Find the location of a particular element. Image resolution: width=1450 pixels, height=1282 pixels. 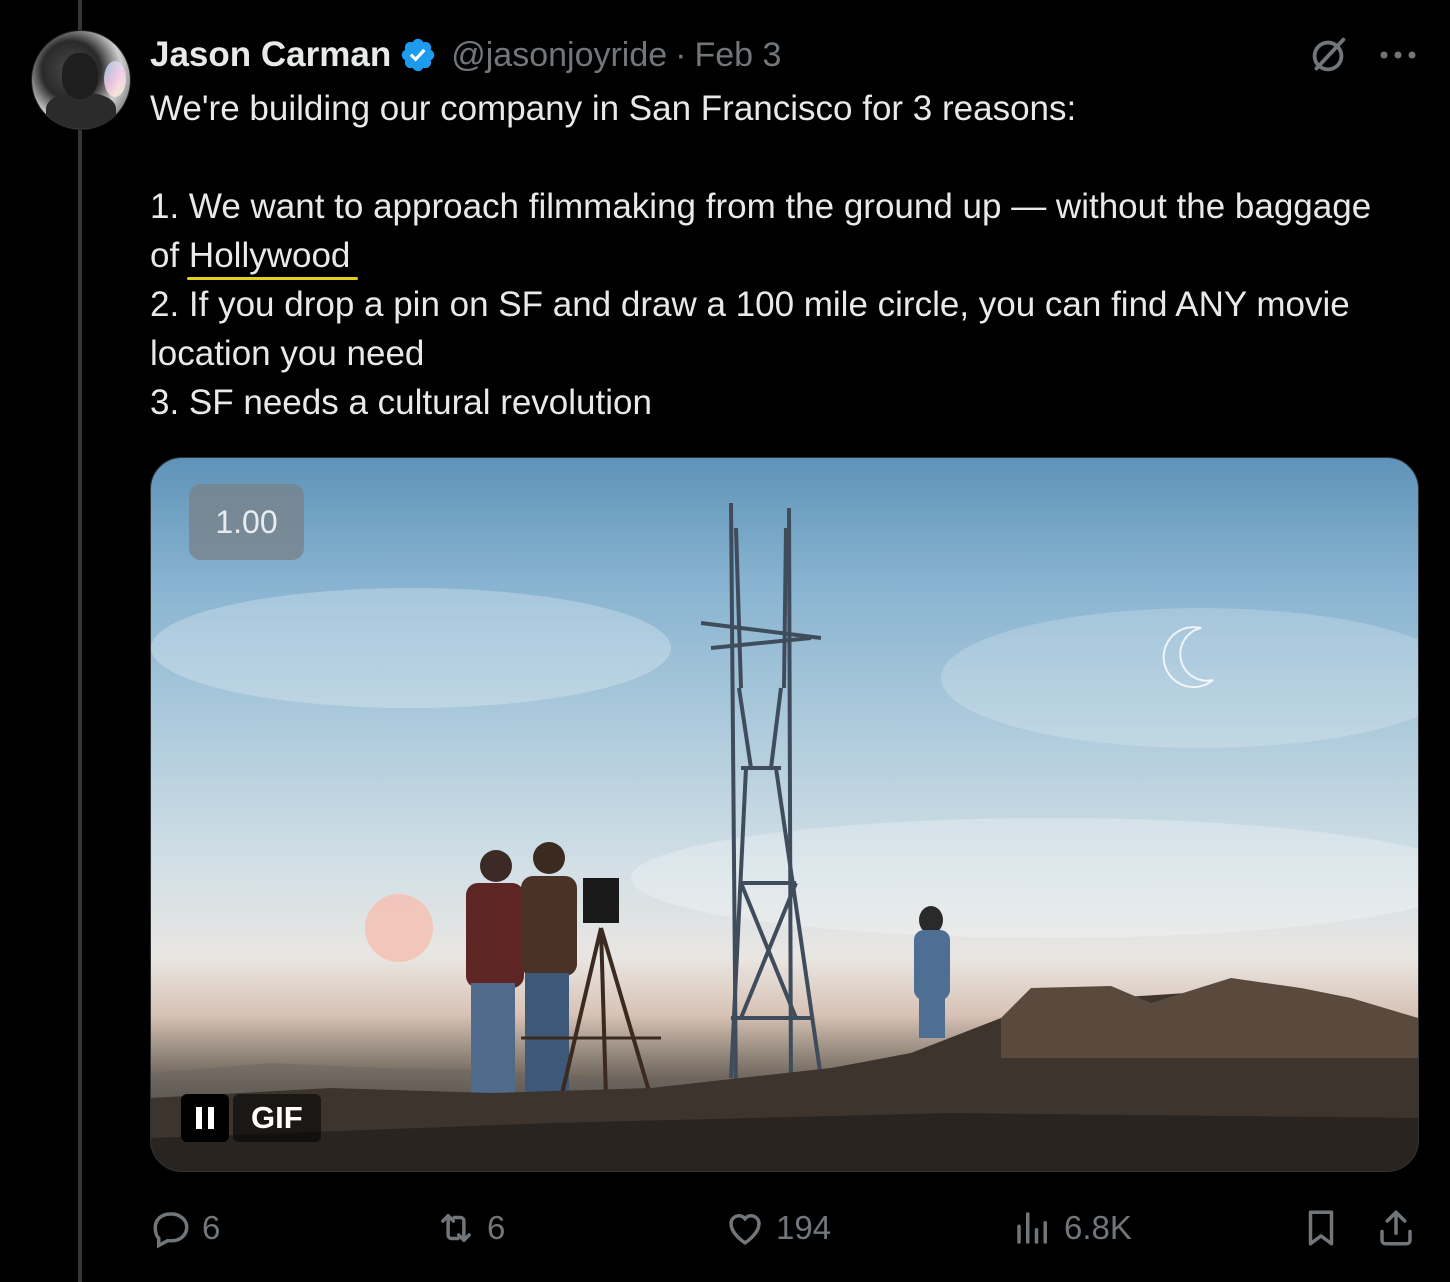

bookmark-icon is located at coordinates (1321, 1228).